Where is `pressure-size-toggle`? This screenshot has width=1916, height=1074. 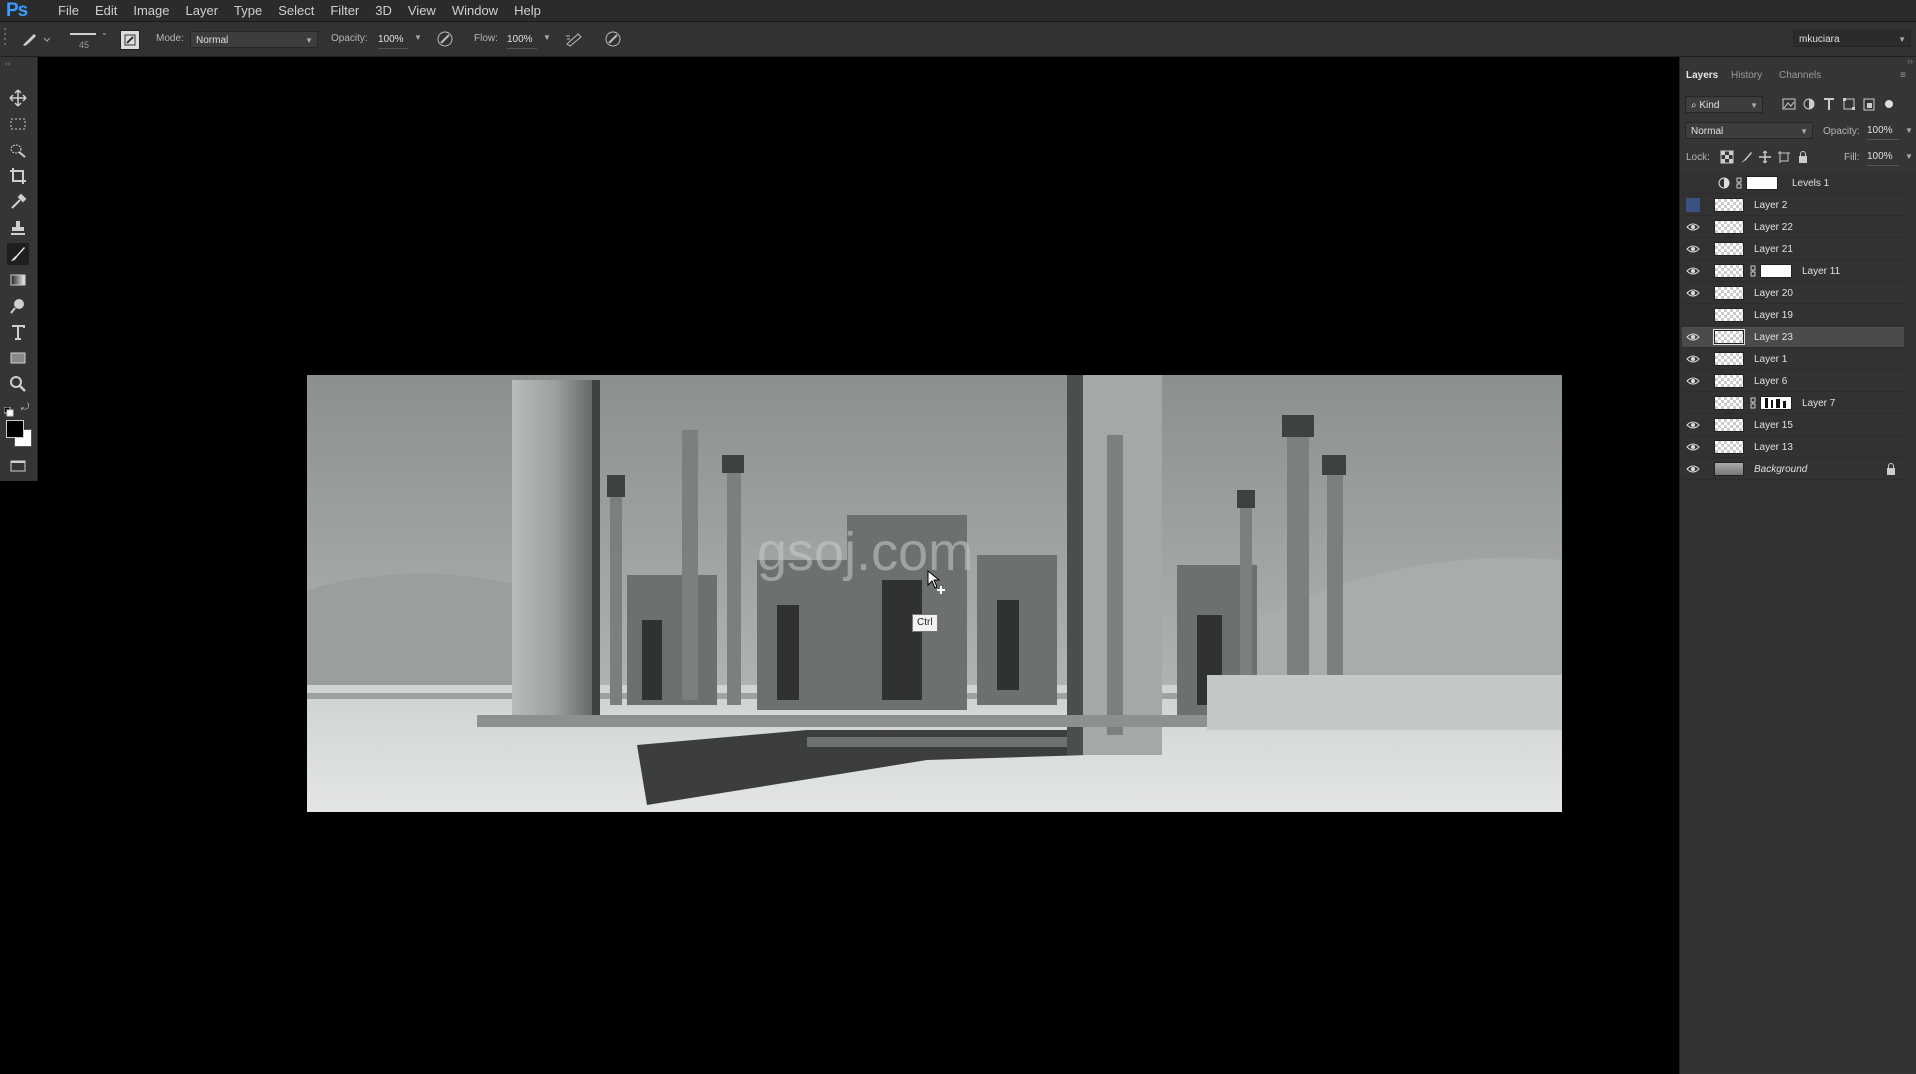
pressure-size-toggle is located at coordinates (613, 40).